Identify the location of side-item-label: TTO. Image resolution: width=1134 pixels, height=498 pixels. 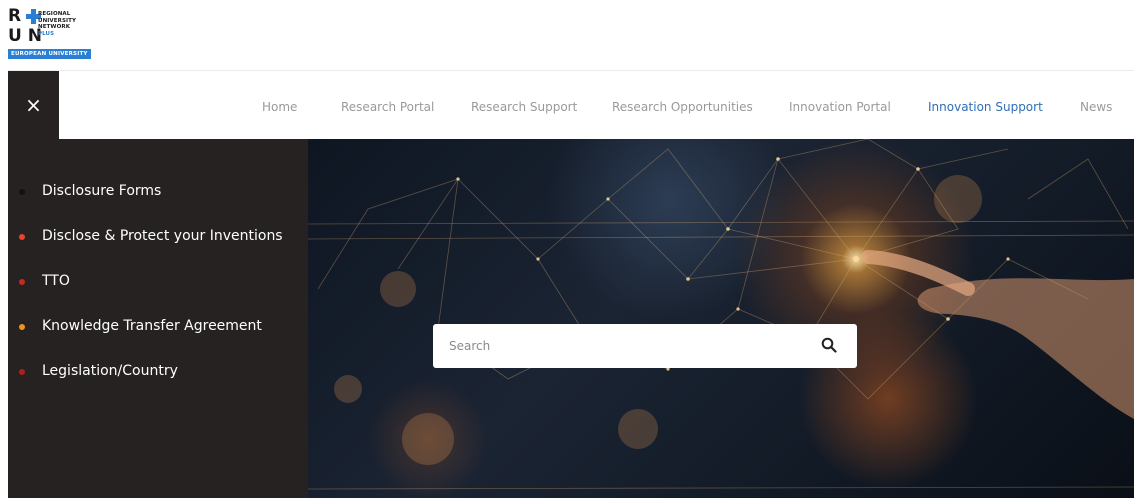
(56, 281).